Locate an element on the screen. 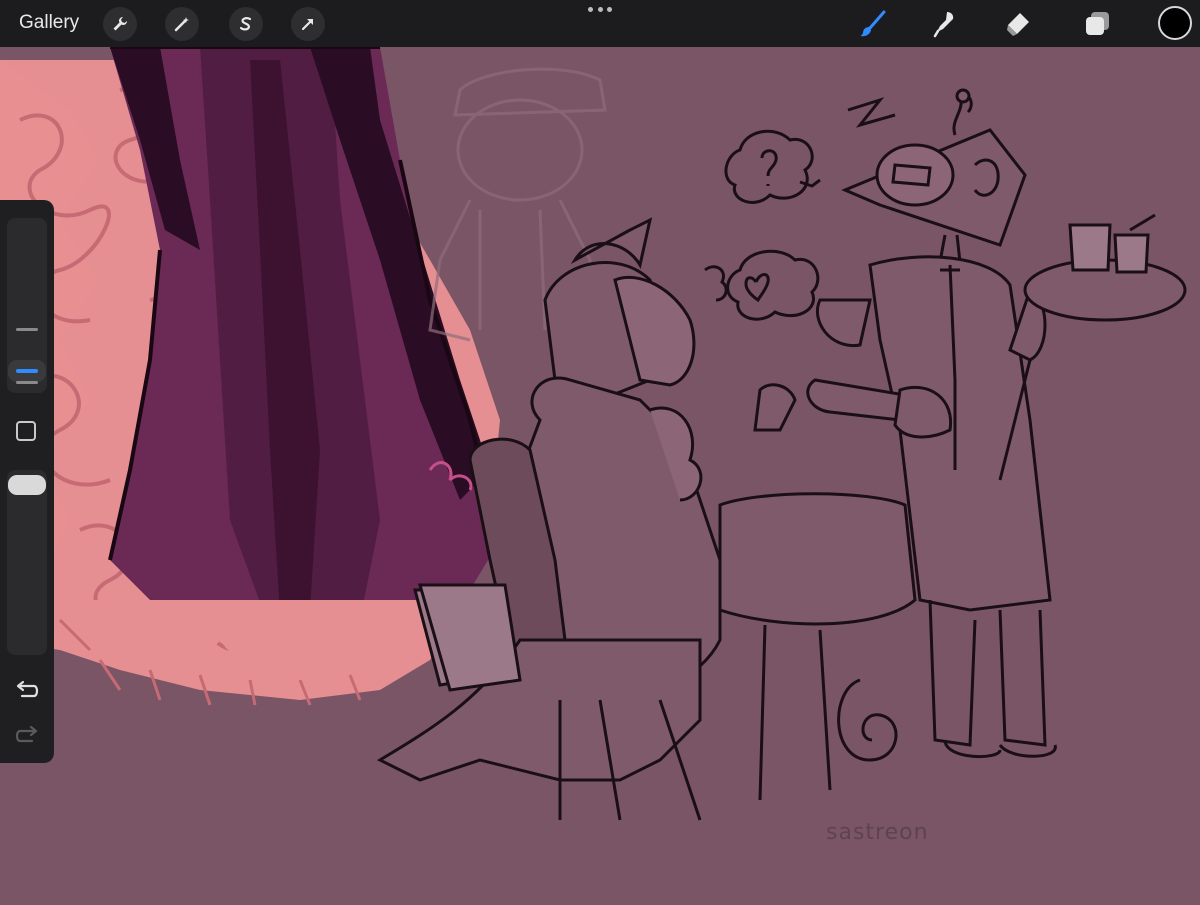 This screenshot has height=905, width=1200. redo-icon is located at coordinates (27, 736).